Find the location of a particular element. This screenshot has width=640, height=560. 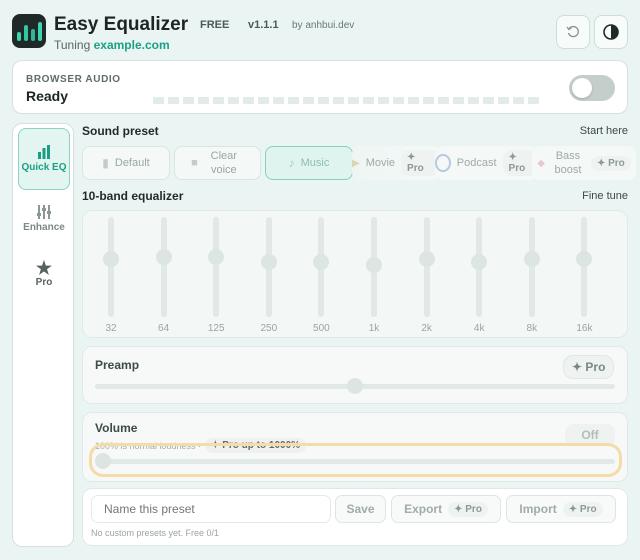

browser-audio-status: Ready is located at coordinates (47, 96).